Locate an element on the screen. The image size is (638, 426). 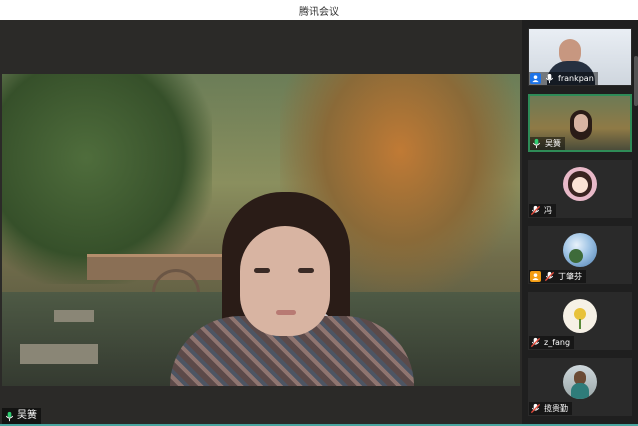
avatar-tree is located at coordinates (576, 256).